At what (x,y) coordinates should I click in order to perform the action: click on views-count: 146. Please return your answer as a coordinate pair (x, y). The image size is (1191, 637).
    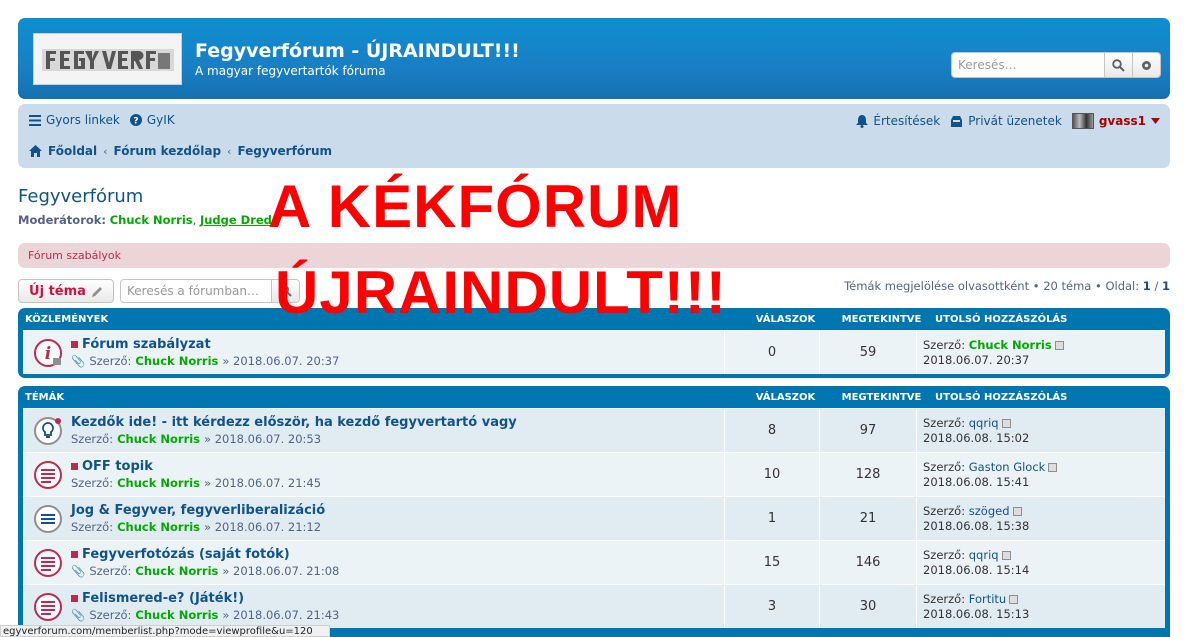
    Looking at the image, I should click on (868, 562).